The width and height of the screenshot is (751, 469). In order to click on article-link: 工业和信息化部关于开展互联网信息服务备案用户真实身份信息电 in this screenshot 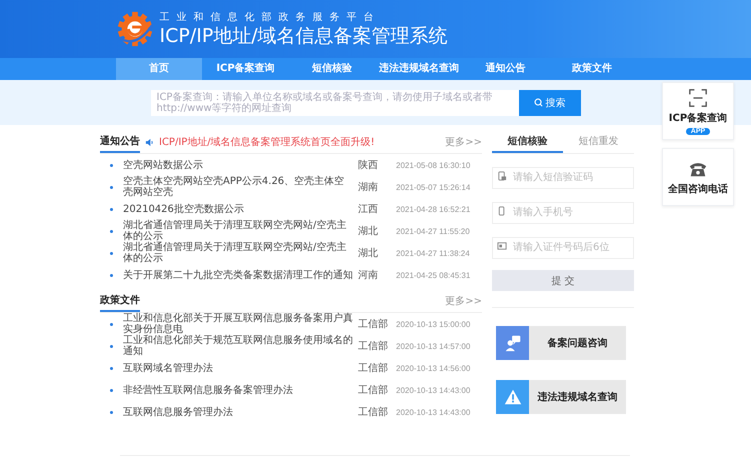, I will do `click(238, 324)`.